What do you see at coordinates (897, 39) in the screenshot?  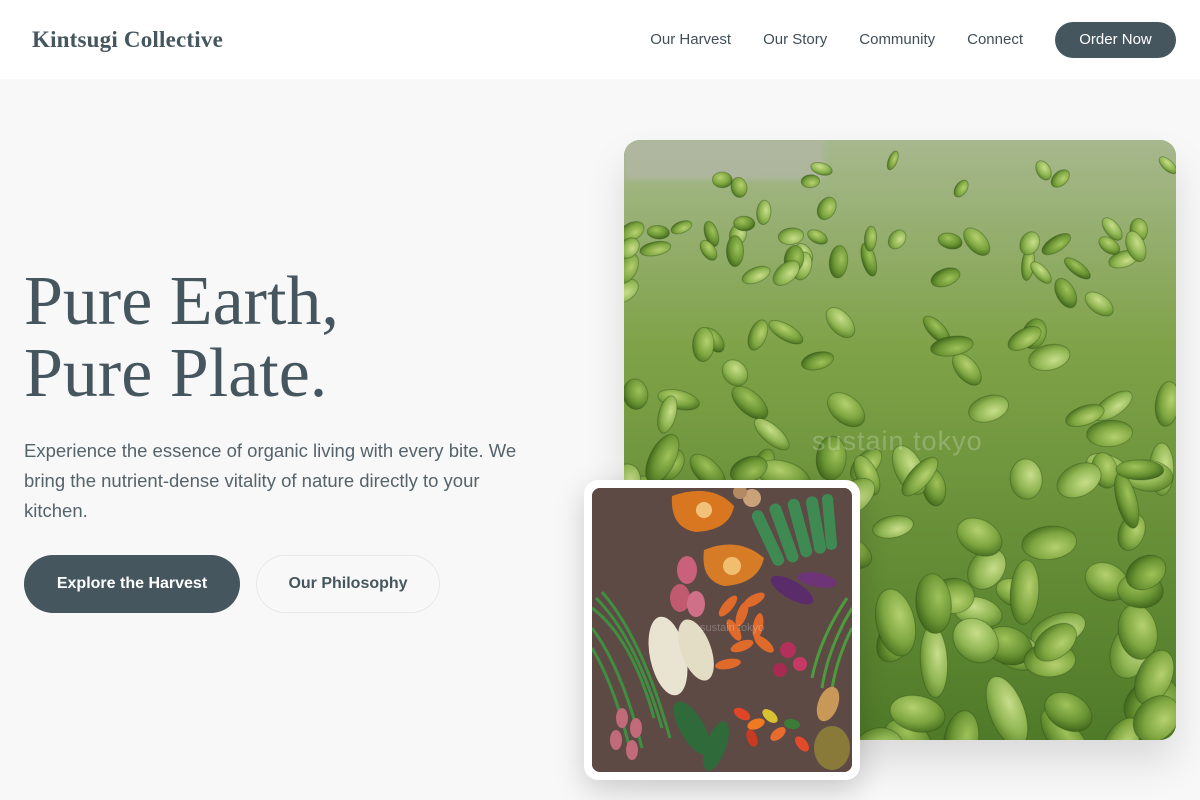 I see `nav-link-community: Community` at bounding box center [897, 39].